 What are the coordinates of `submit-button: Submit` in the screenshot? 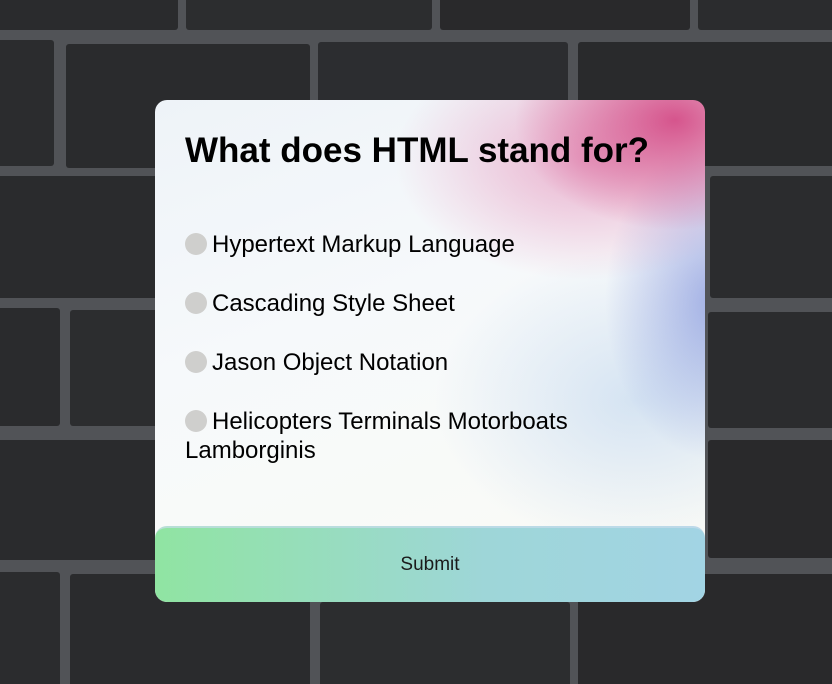 It's located at (430, 564).